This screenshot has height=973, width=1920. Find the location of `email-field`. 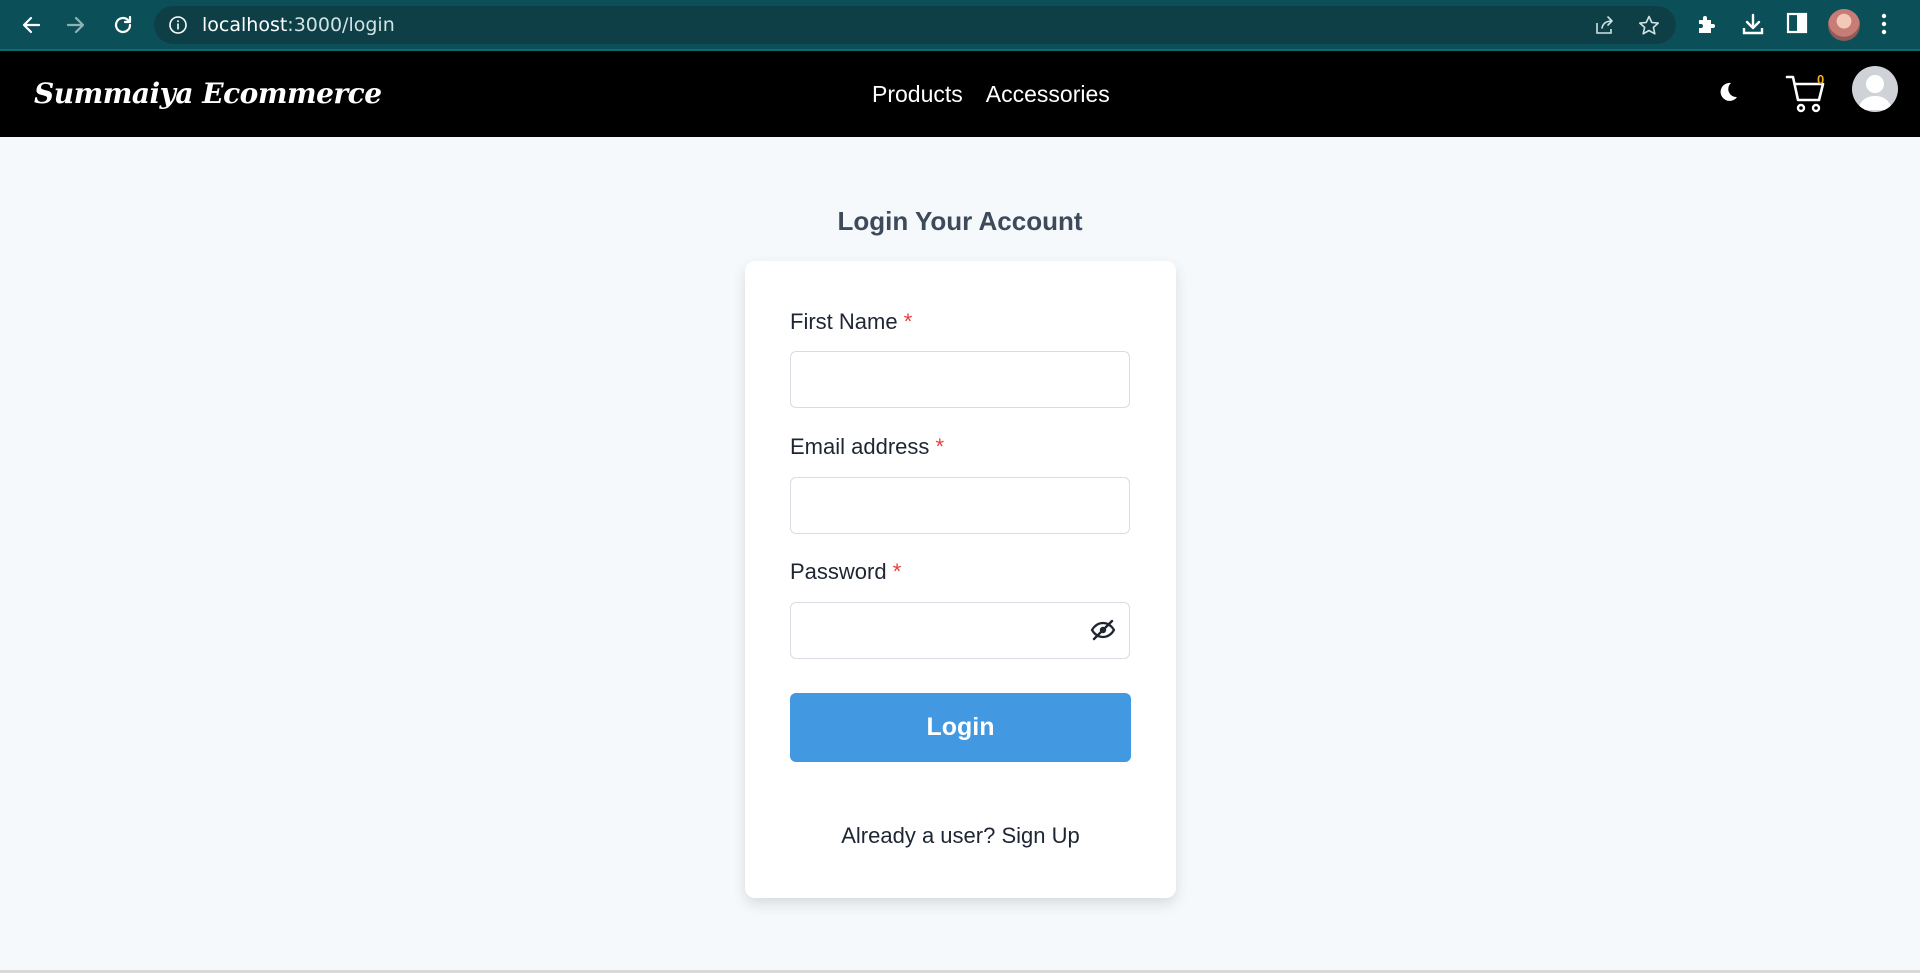

email-field is located at coordinates (960, 505).